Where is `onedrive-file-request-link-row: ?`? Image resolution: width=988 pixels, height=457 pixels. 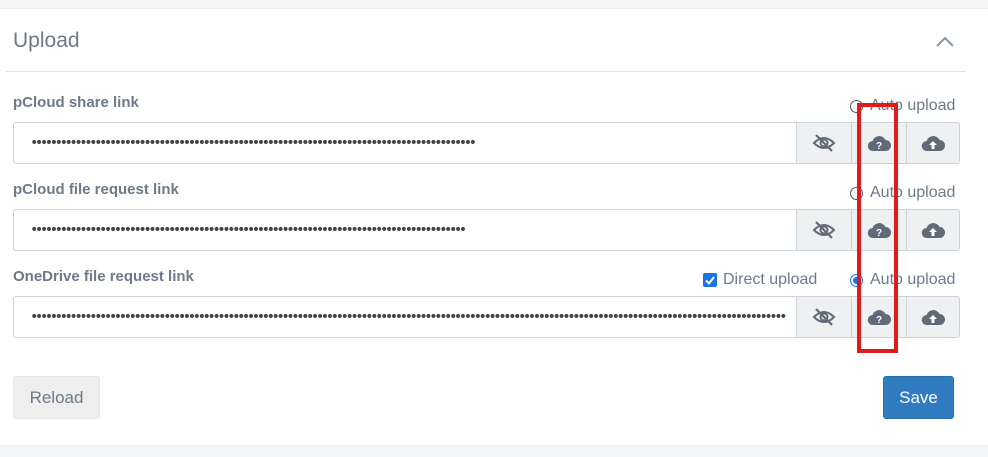 onedrive-file-request-link-row: ? is located at coordinates (486, 317).